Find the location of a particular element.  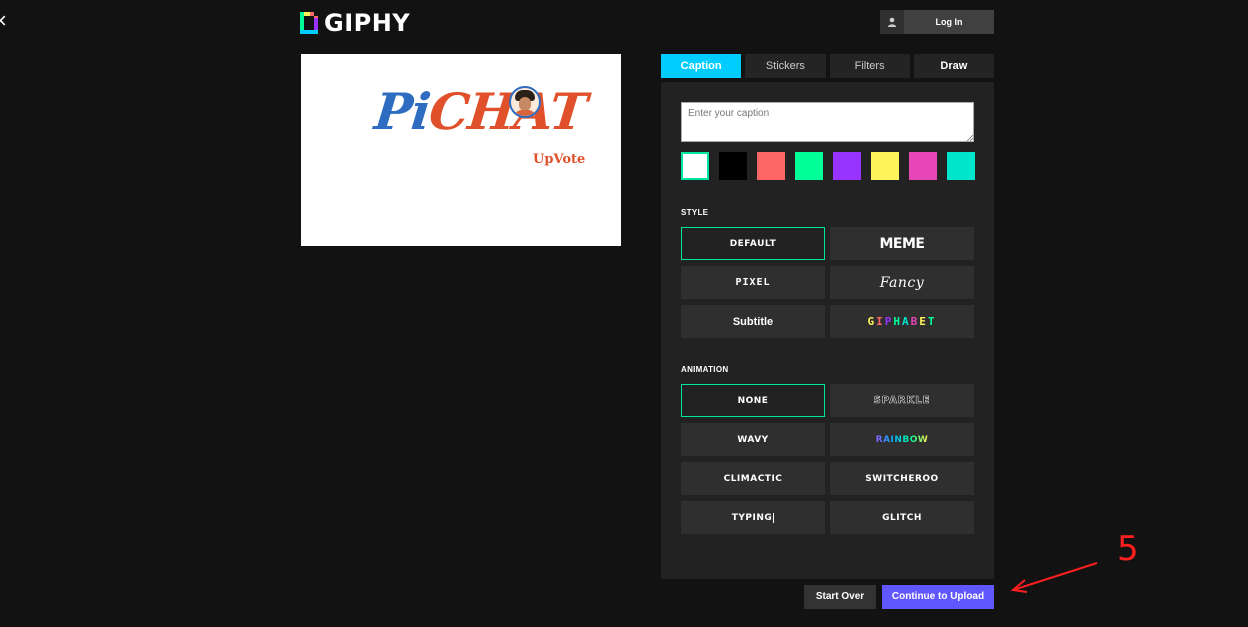

logo-text: GIPHY is located at coordinates (367, 23).